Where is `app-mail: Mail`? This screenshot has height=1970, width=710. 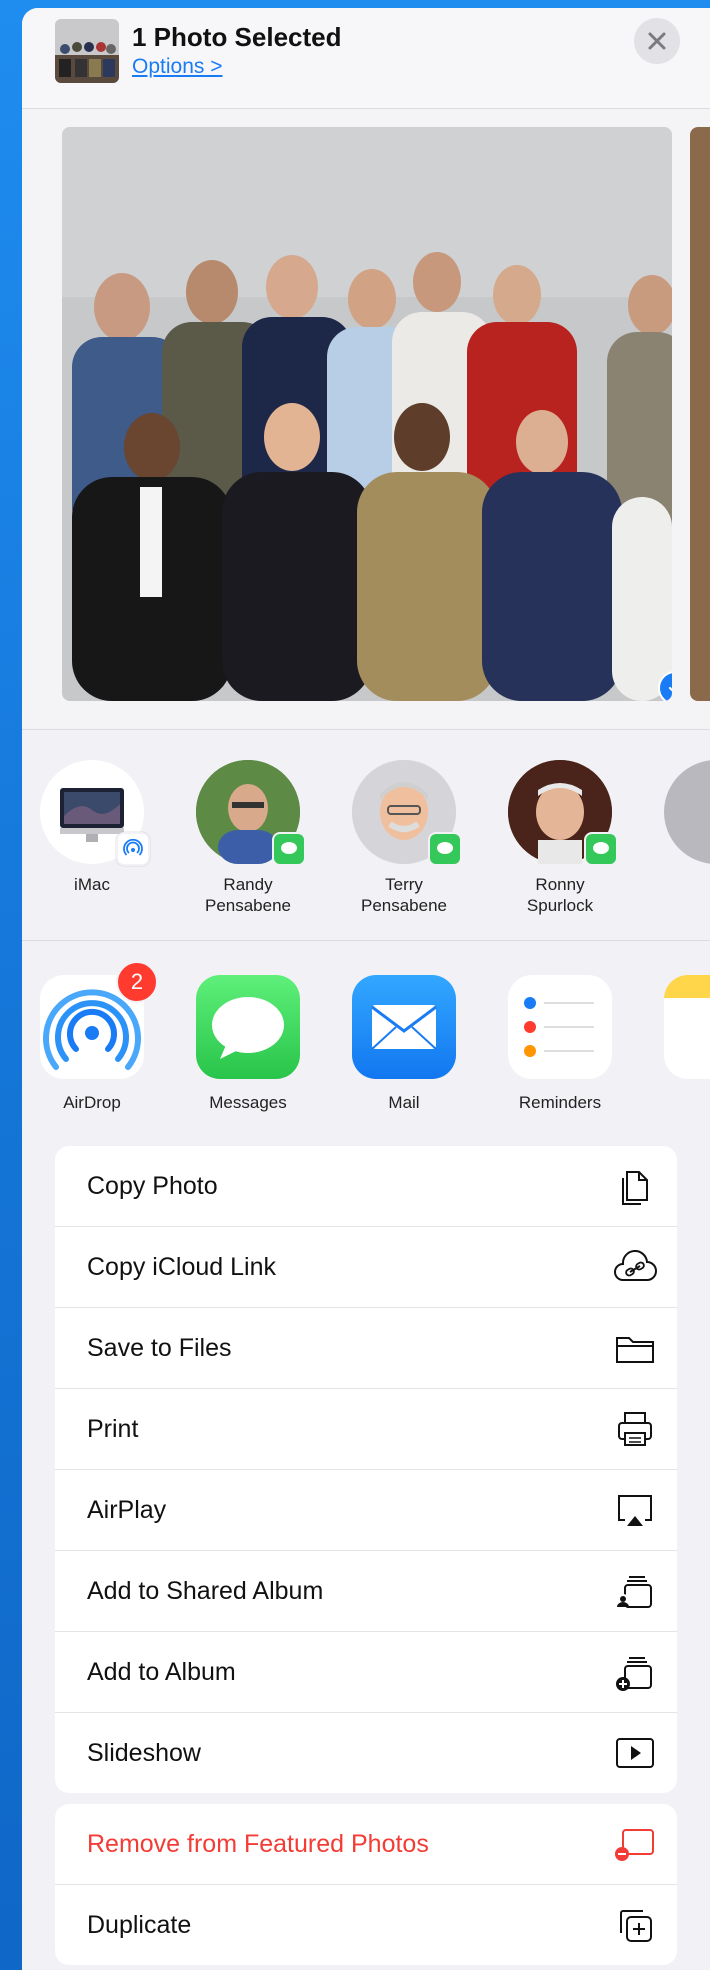 app-mail: Mail is located at coordinates (404, 1044).